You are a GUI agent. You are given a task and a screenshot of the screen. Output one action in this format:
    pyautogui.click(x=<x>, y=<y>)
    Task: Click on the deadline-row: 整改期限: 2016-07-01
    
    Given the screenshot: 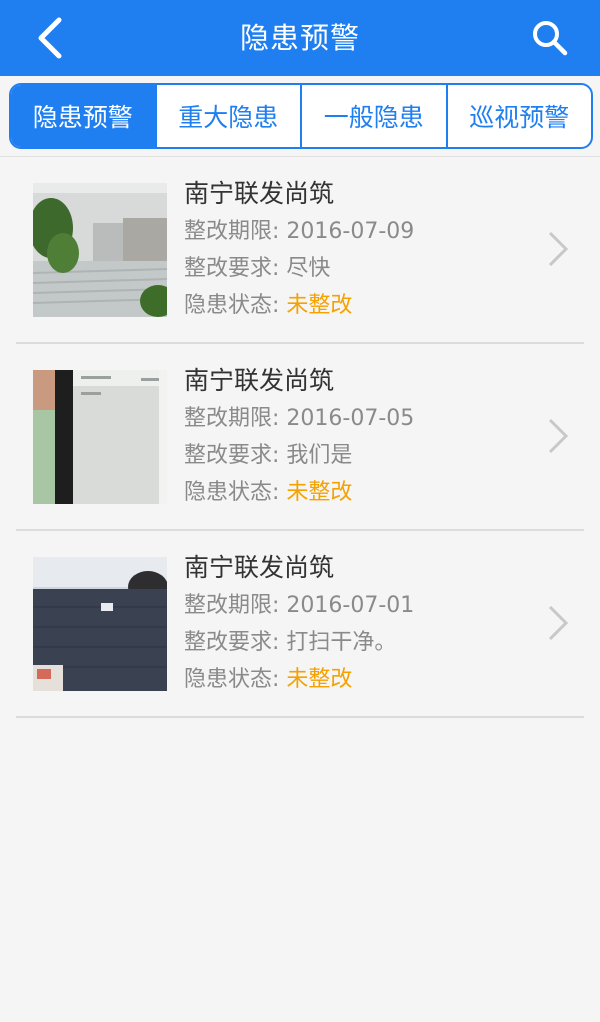 What is the action you would take?
    pyautogui.click(x=364, y=605)
    